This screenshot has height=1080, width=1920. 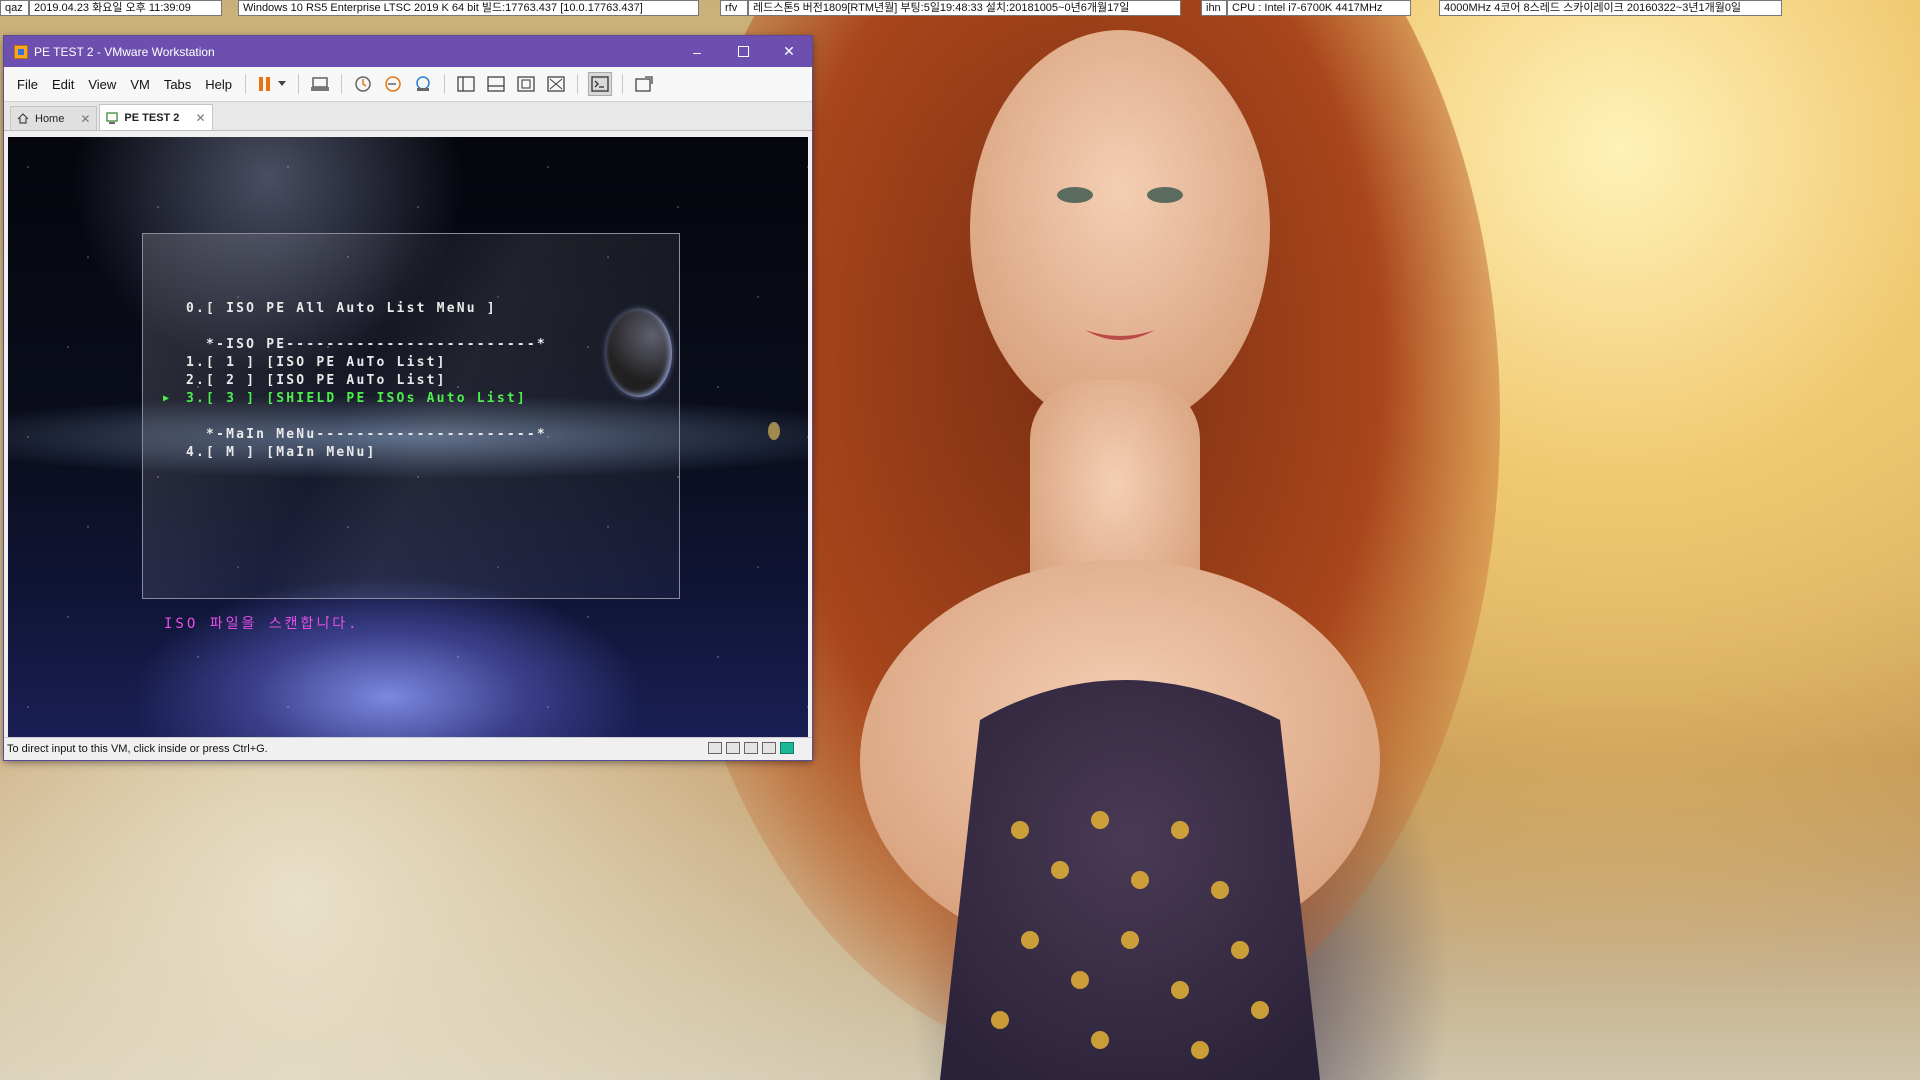 What do you see at coordinates (281, 452) in the screenshot?
I see `boot-menu-item-main: 4.[ M ] [MaIn MeNu]` at bounding box center [281, 452].